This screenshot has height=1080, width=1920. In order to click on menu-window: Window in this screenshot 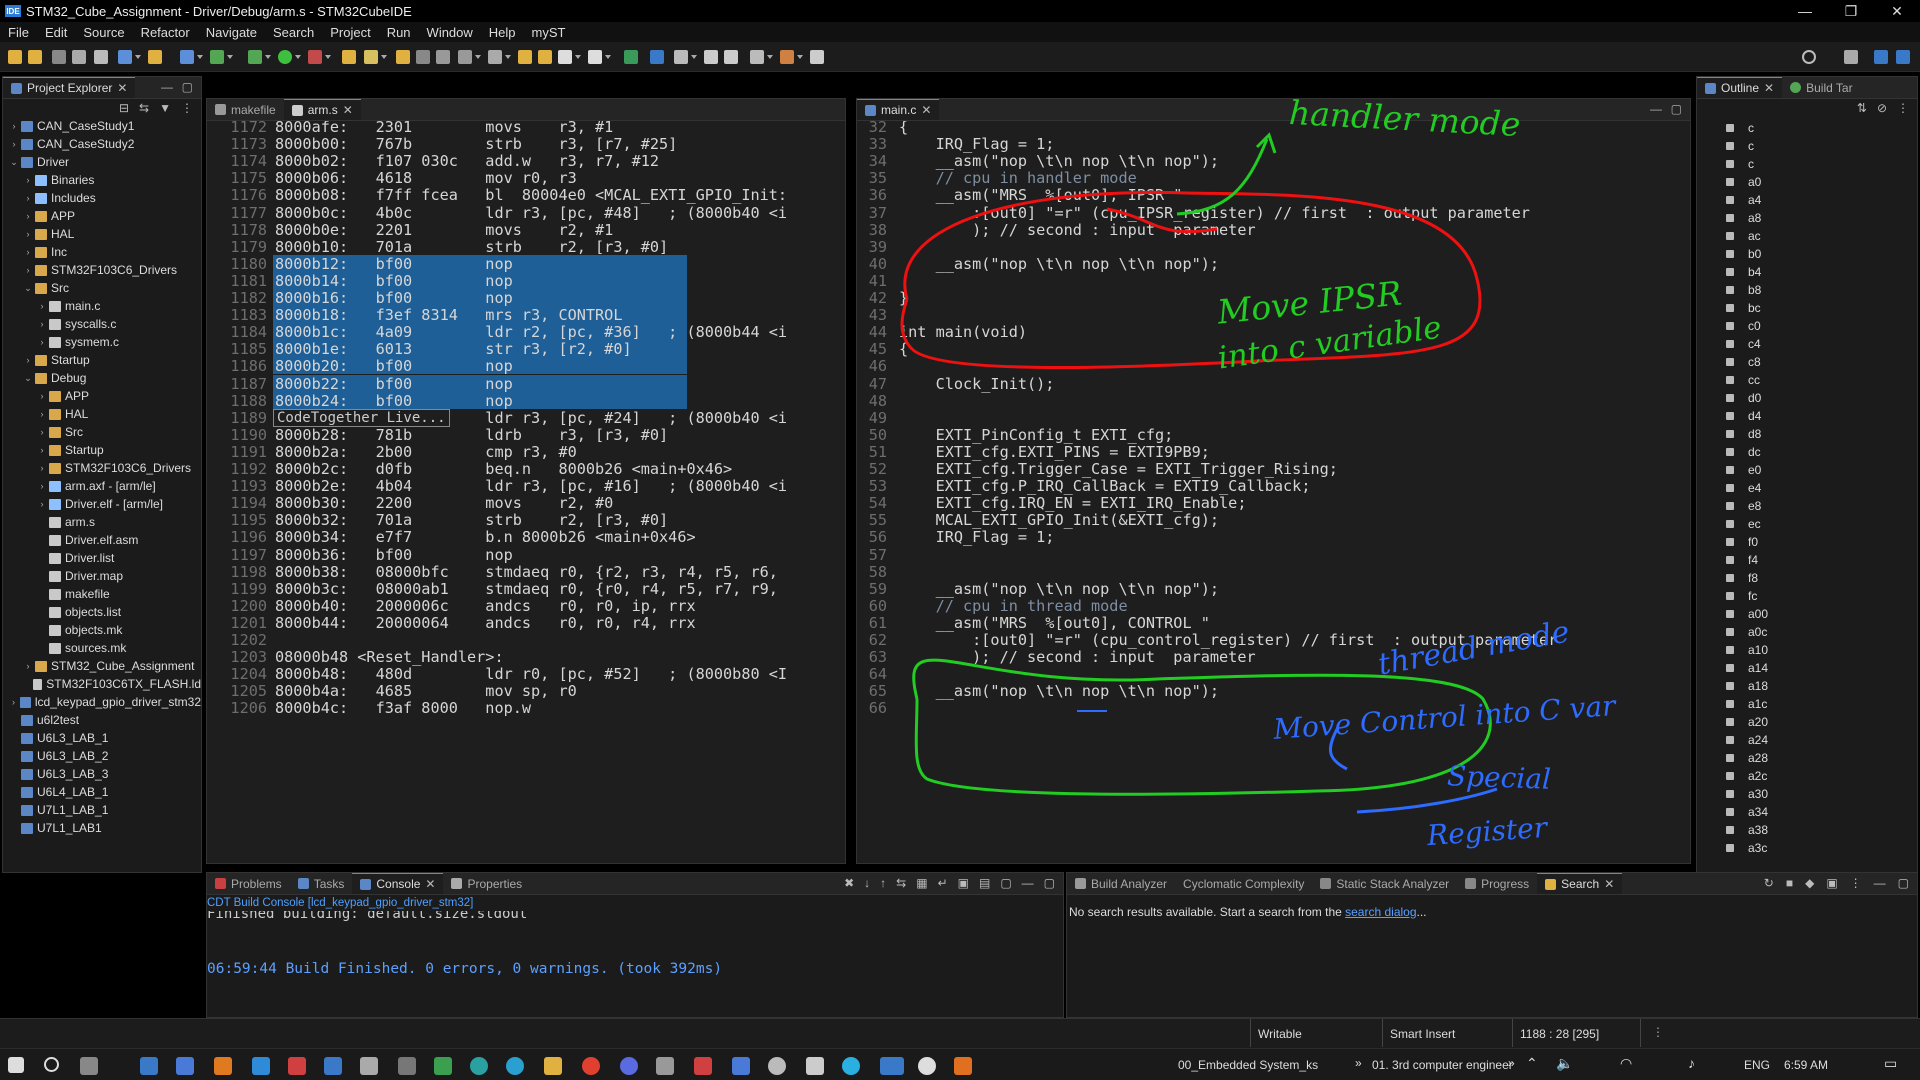, I will do `click(450, 32)`.